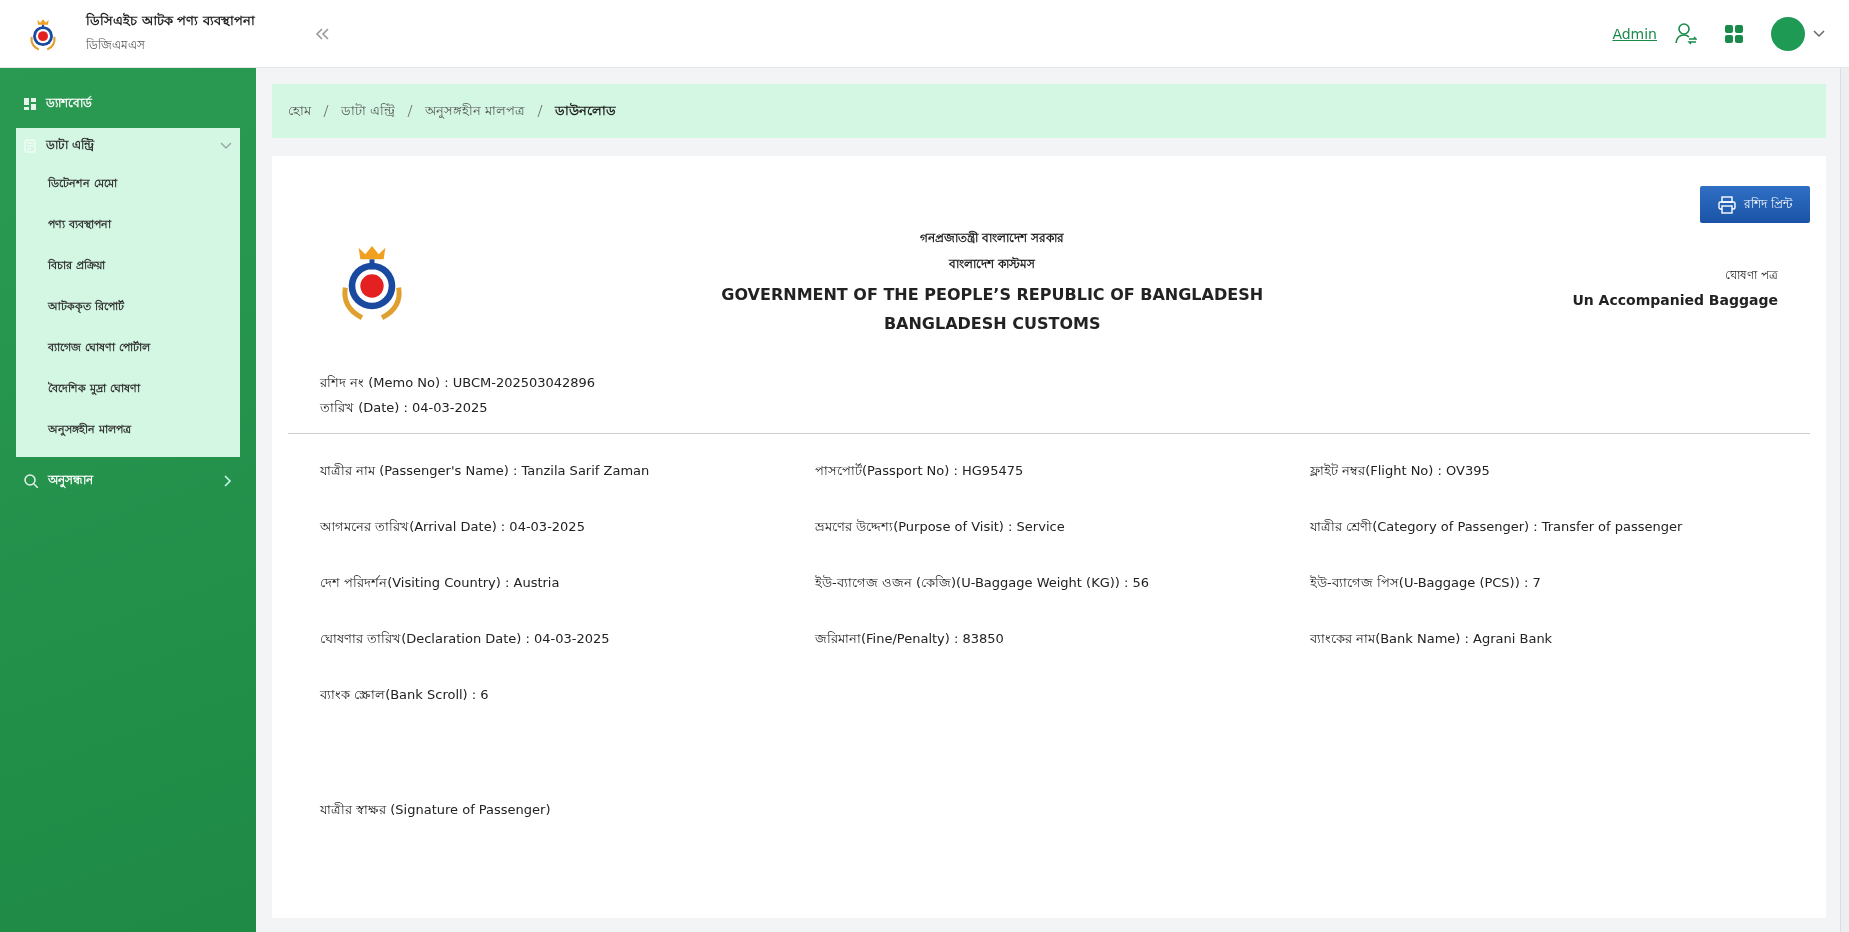  Describe the element at coordinates (992, 264) in the screenshot. I see `document-heading: বাংলাদেশ কাস্টমস` at that location.